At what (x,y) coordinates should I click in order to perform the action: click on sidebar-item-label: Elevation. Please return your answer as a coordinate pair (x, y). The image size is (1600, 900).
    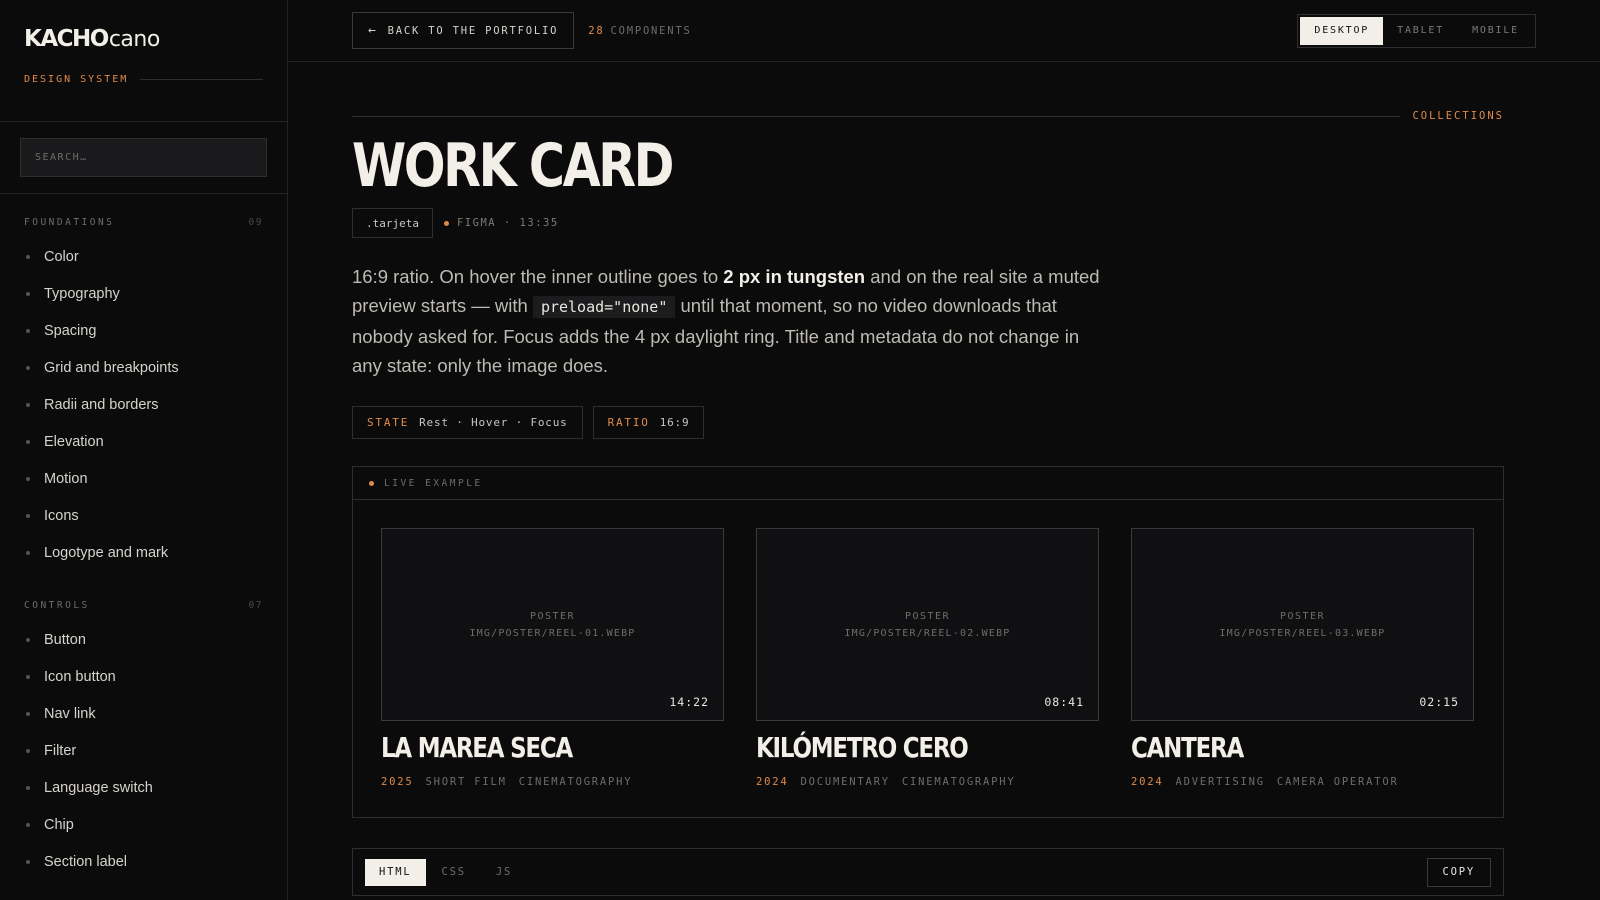
    Looking at the image, I should click on (74, 441).